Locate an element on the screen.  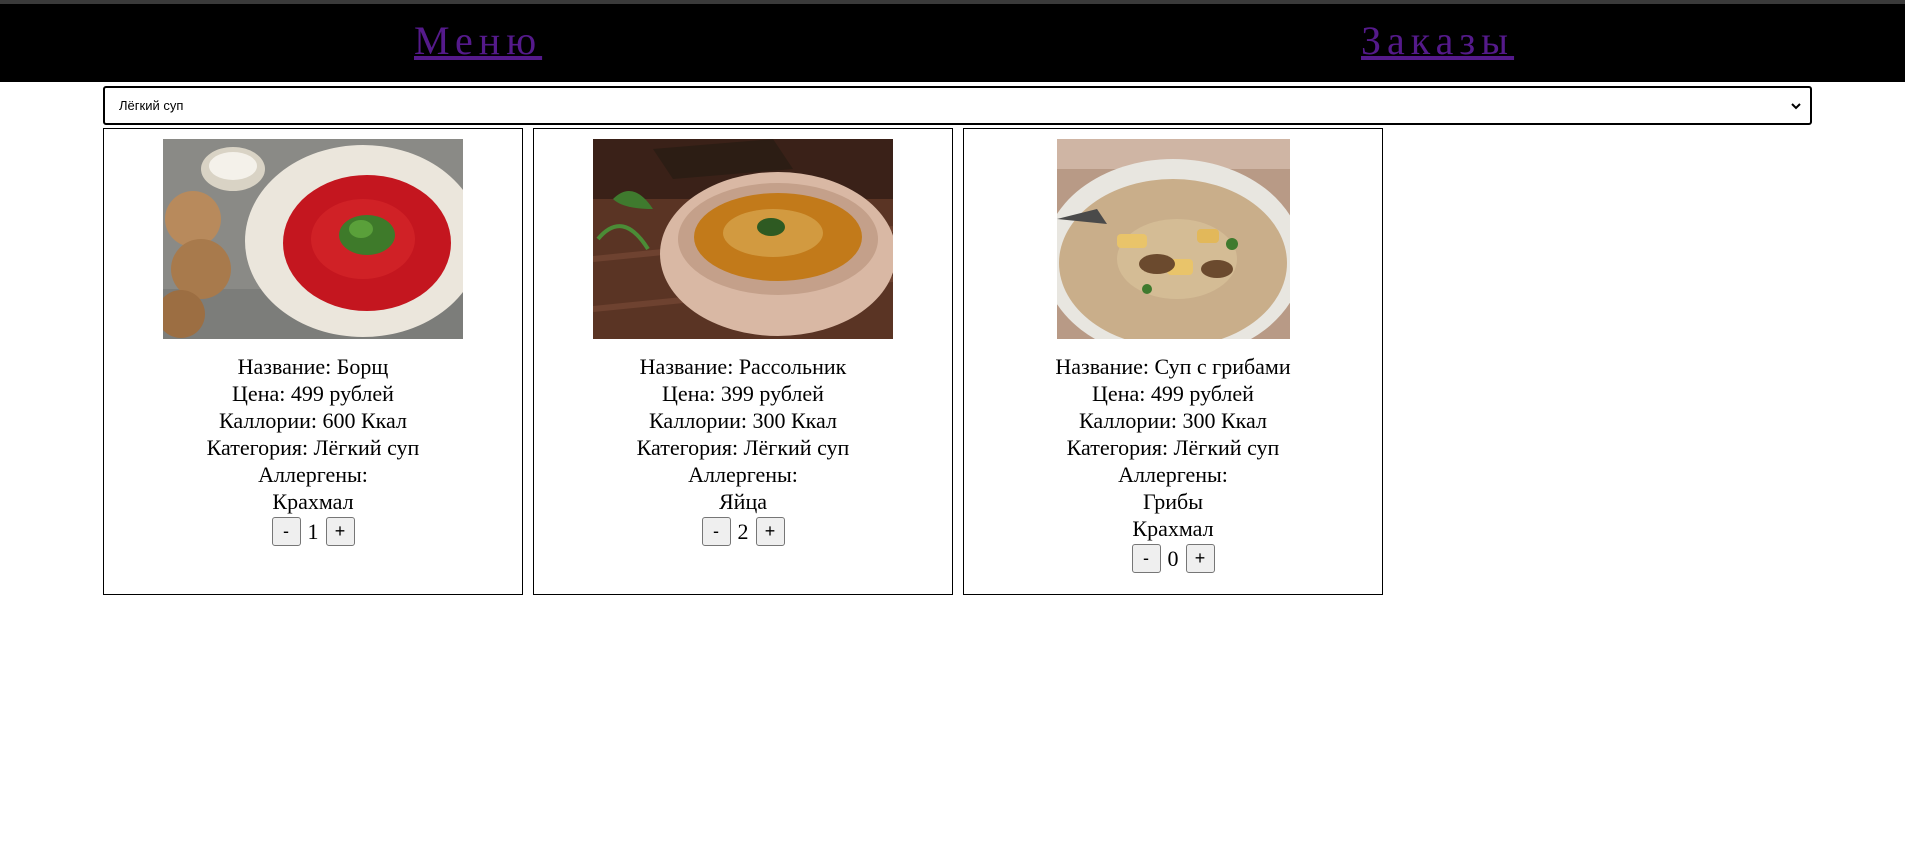
dish-image-borscht is located at coordinates (313, 239).